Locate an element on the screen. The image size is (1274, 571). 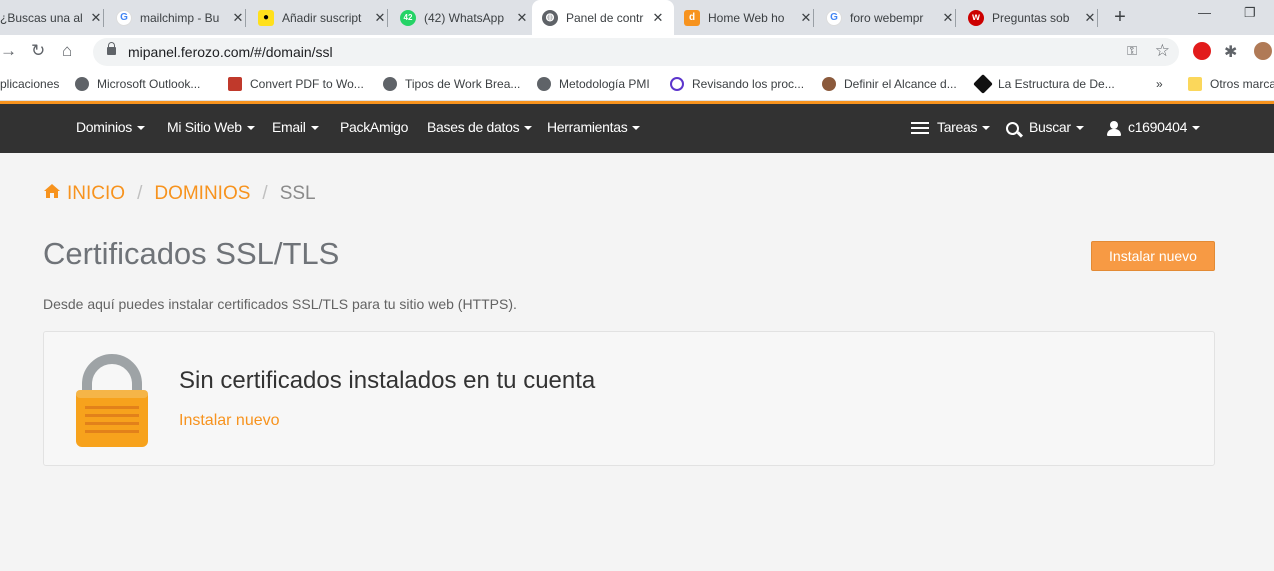
star-icon: ☆ is located at coordinates (1162, 51).